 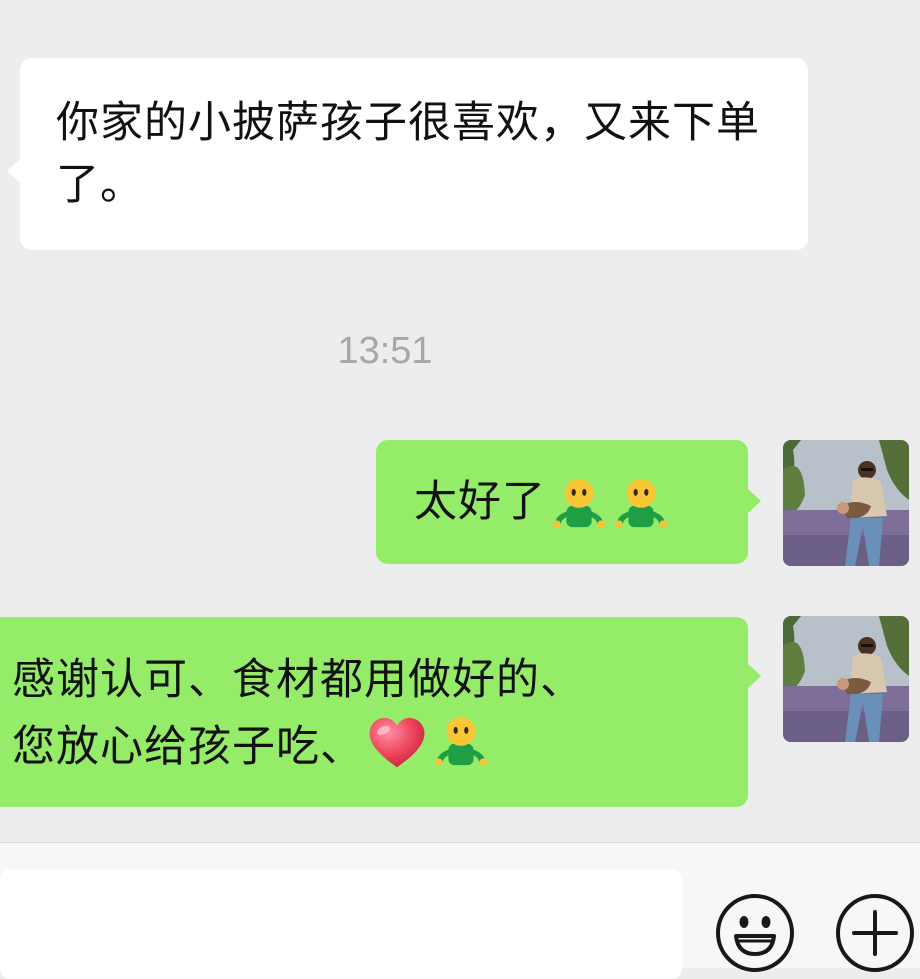 I want to click on message-text: 你家的小披萨孩子很喜欢，又来下单了。, so click(x=408, y=154).